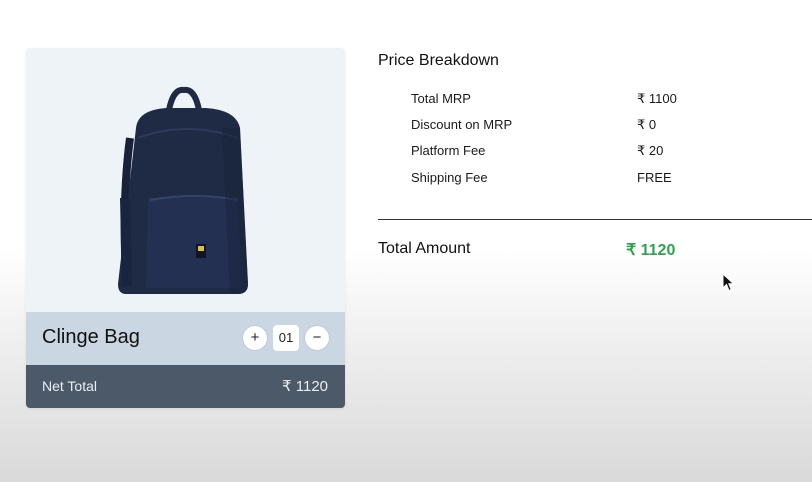 This screenshot has width=812, height=482. I want to click on breakdown-row-platform-fee: Platform Fee ₹ 20, so click(571, 152).